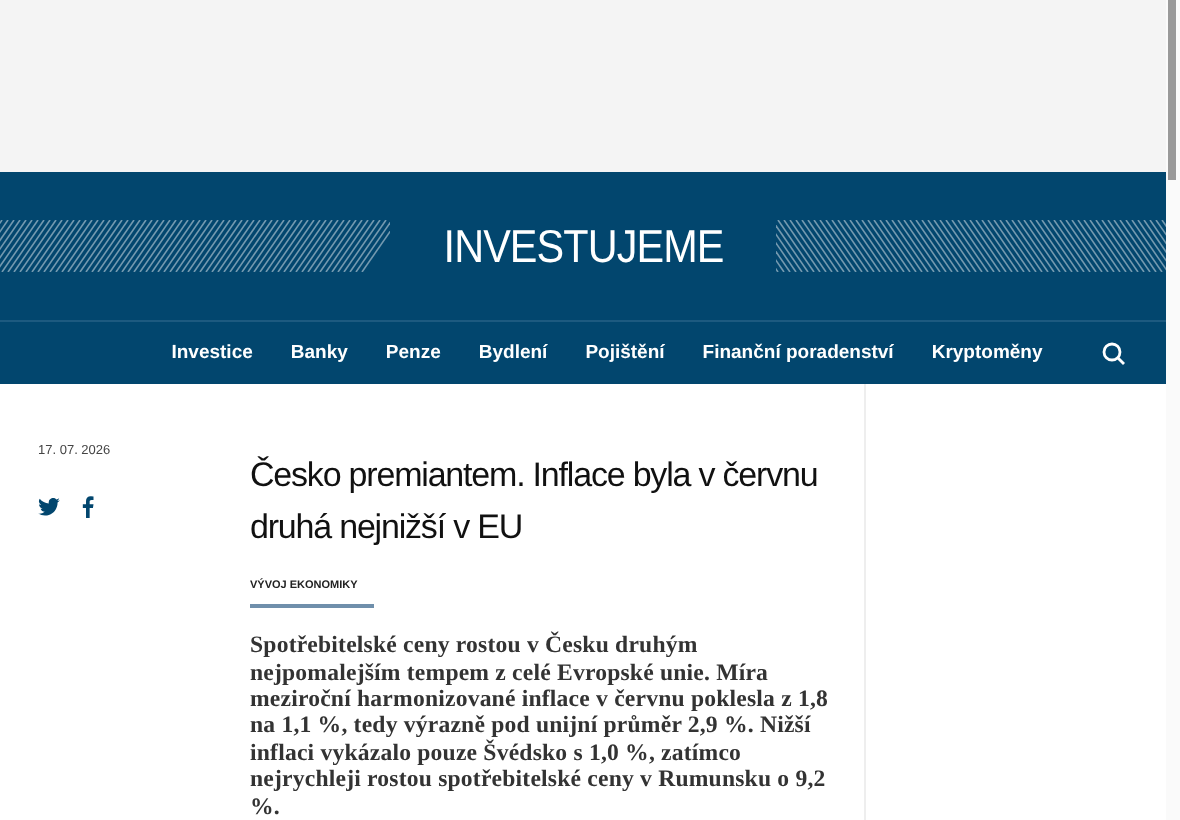 This screenshot has width=1180, height=820. I want to click on twitter-icon, so click(49, 506).